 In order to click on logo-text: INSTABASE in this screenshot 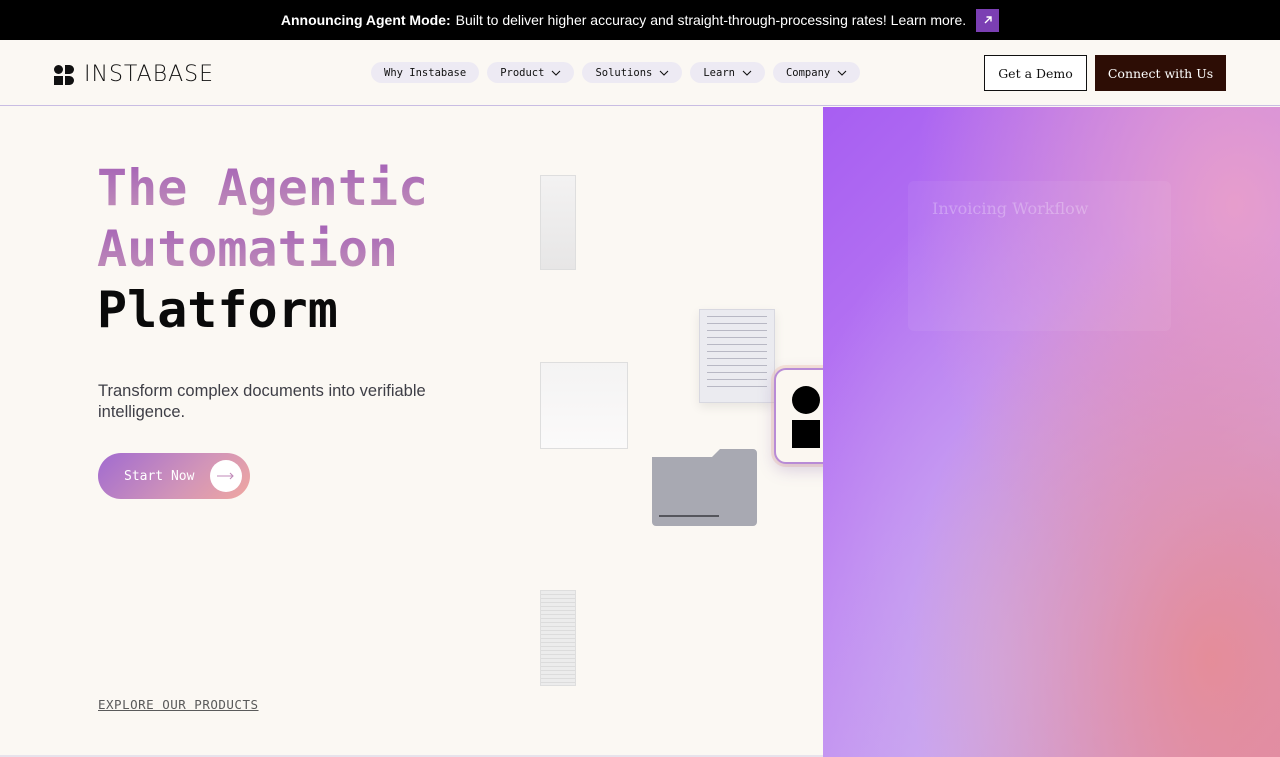, I will do `click(149, 74)`.